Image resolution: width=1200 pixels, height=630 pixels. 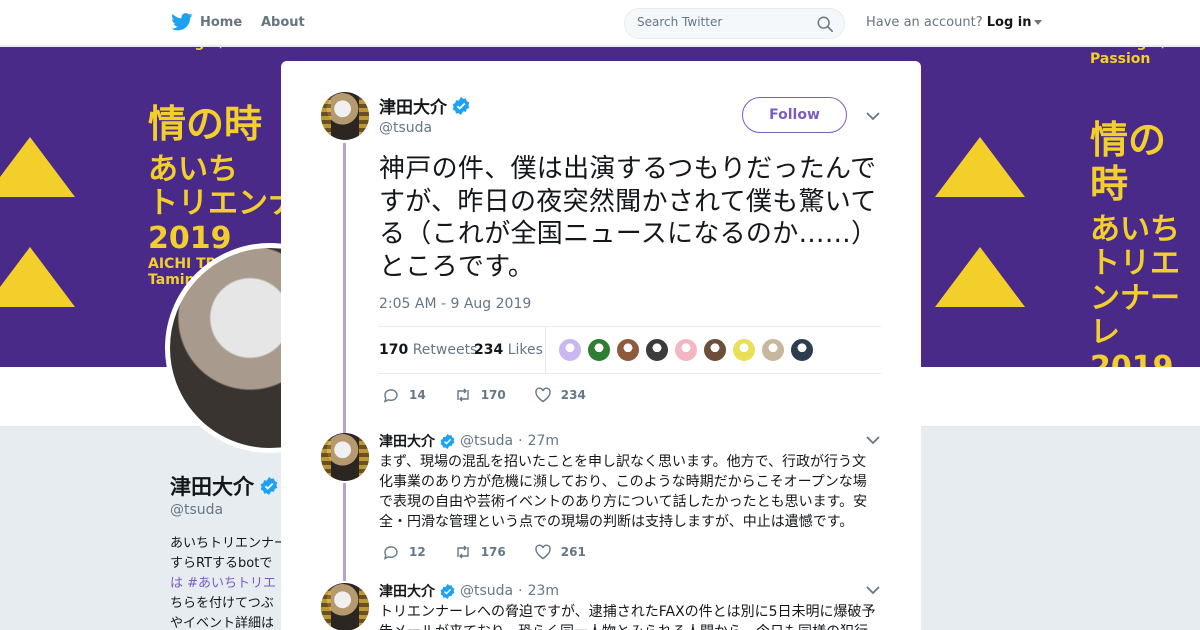 I want to click on like-count: 261, so click(x=573, y=552).